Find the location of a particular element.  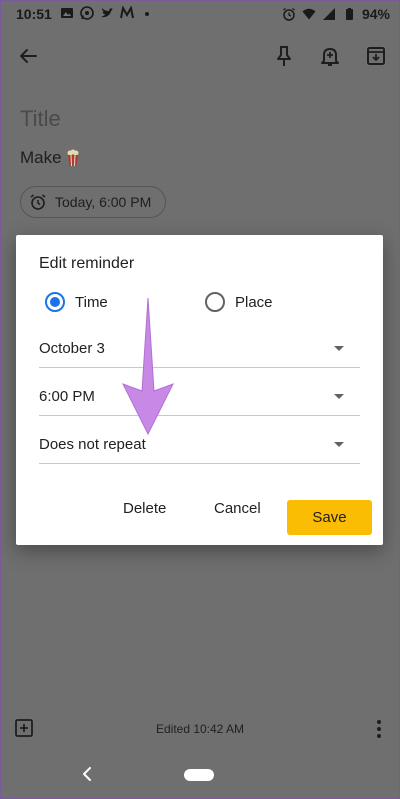

repeat-value: Does not repeat is located at coordinates (92, 444).